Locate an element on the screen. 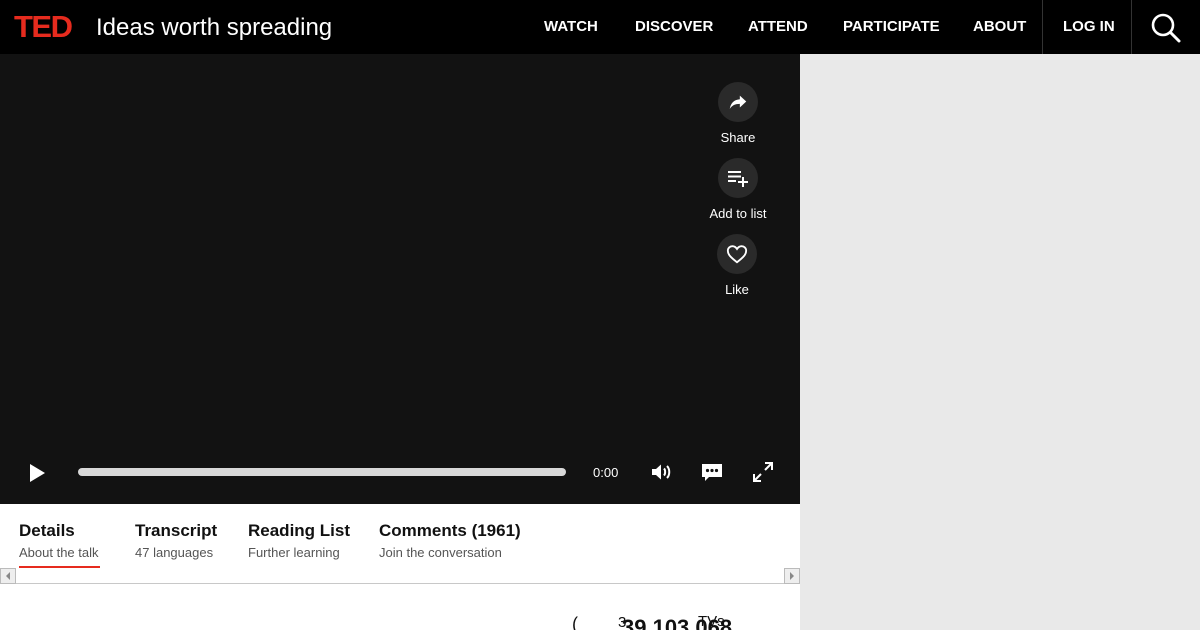 The width and height of the screenshot is (1200, 630). tab-subtitle: 47 languages is located at coordinates (174, 552).